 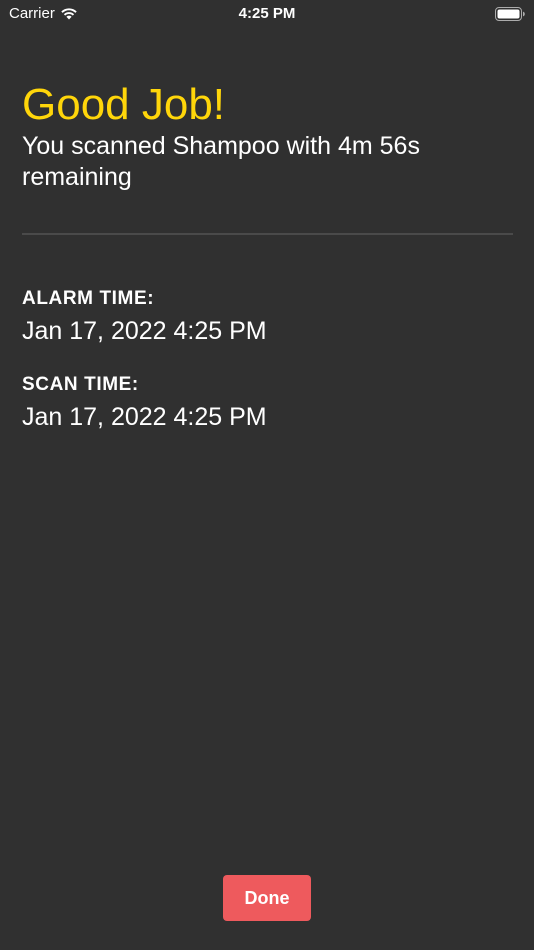 I want to click on status-bar: Carrier 4:25 PM, so click(x=267, y=14).